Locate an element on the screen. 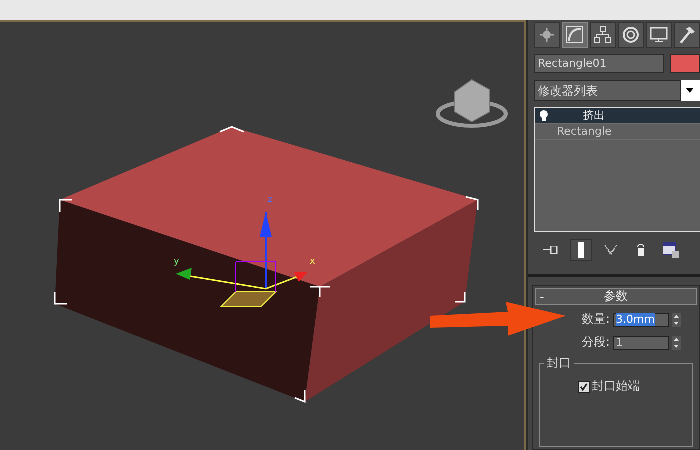 This screenshot has width=700, height=450. bar-icon is located at coordinates (581, 250).